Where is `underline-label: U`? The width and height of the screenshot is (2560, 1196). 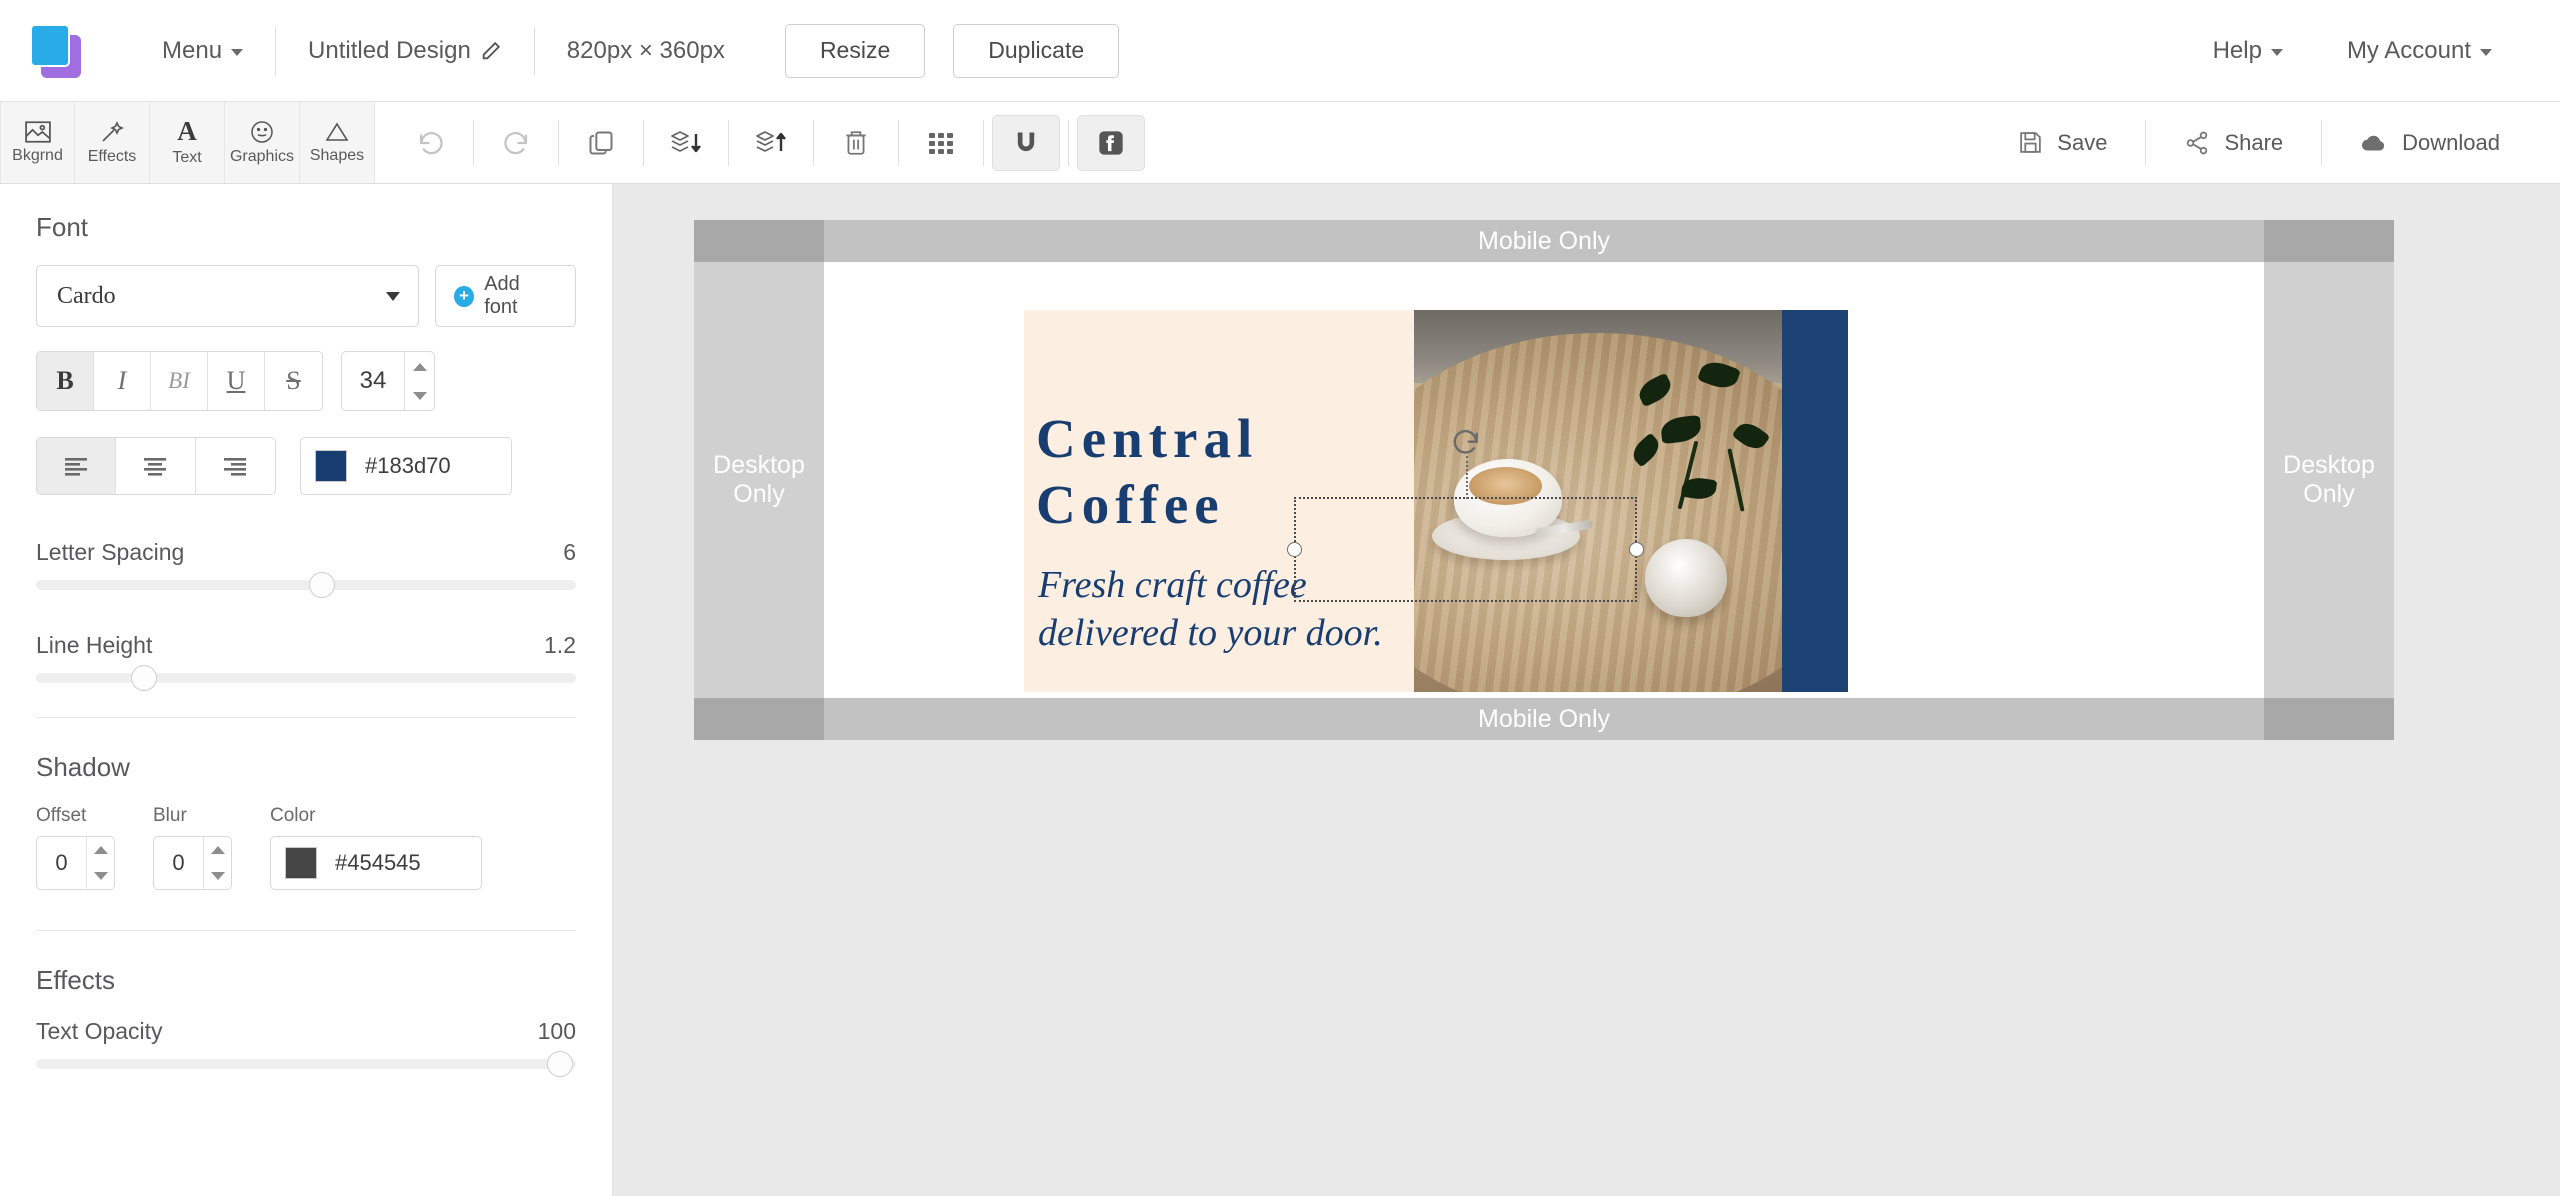 underline-label: U is located at coordinates (236, 380).